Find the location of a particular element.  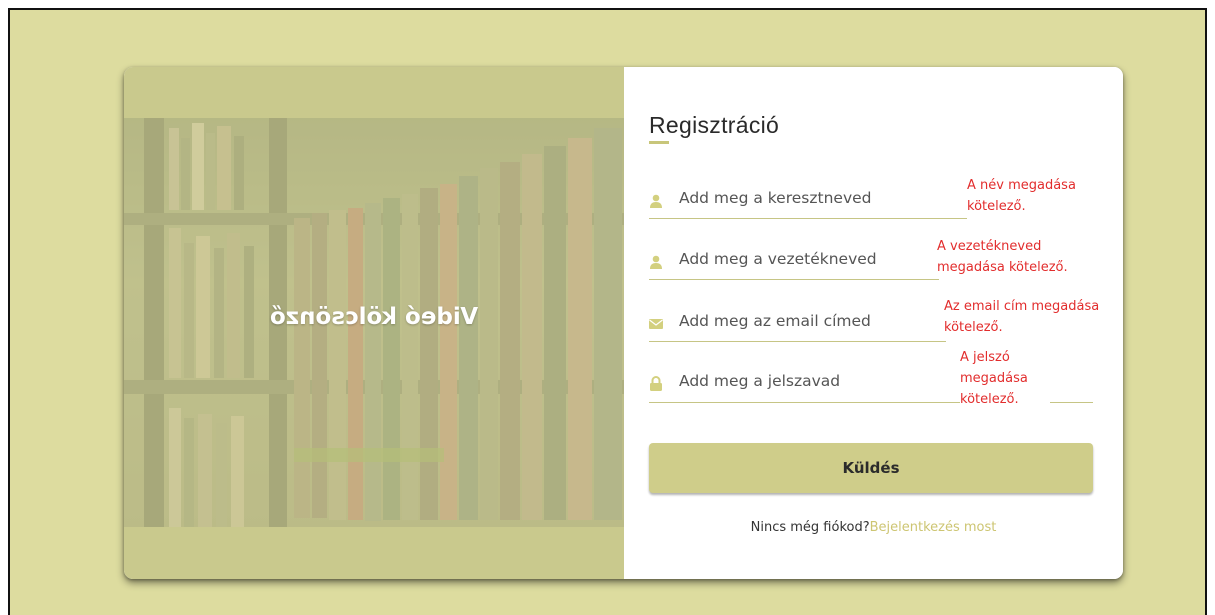

password-error: A jelszó megadása kötelező. is located at coordinates (1005, 378).